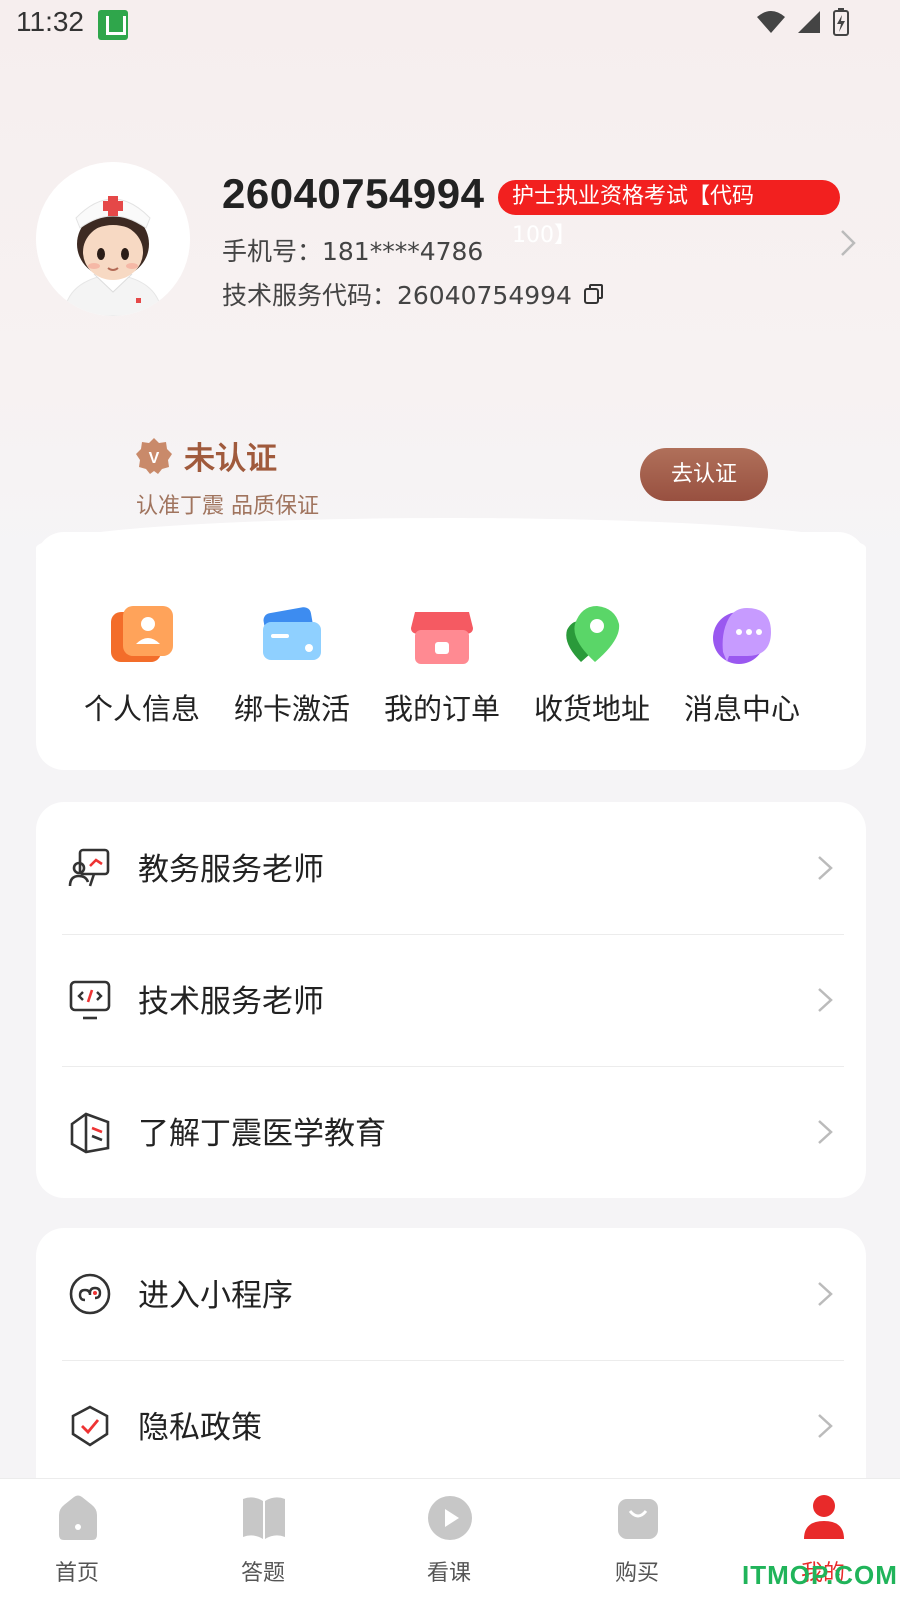 The height and width of the screenshot is (1600, 900). What do you see at coordinates (820, 1575) in the screenshot?
I see `watermark: ITMOP.COM` at bounding box center [820, 1575].